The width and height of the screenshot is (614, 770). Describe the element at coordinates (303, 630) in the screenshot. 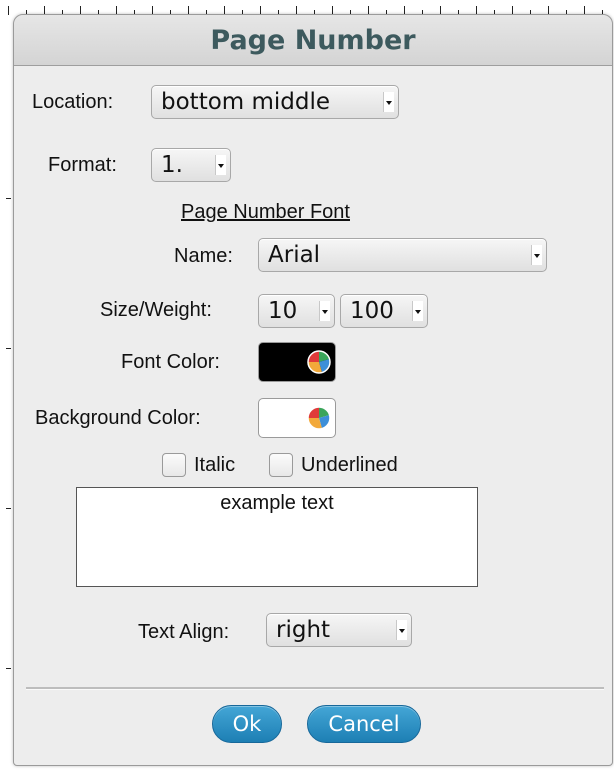

I see `text-align-value: right` at that location.